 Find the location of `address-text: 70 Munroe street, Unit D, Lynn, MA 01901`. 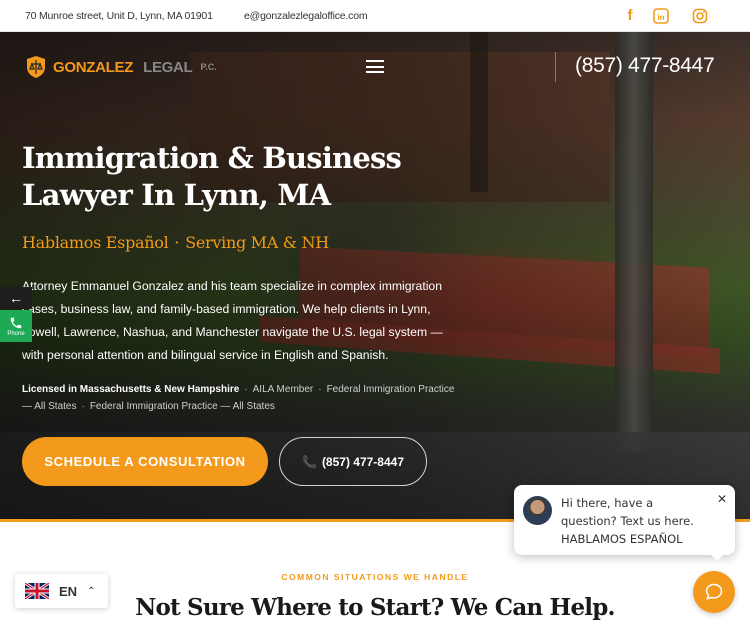

address-text: 70 Munroe street, Unit D, Lynn, MA 01901 is located at coordinates (119, 16).